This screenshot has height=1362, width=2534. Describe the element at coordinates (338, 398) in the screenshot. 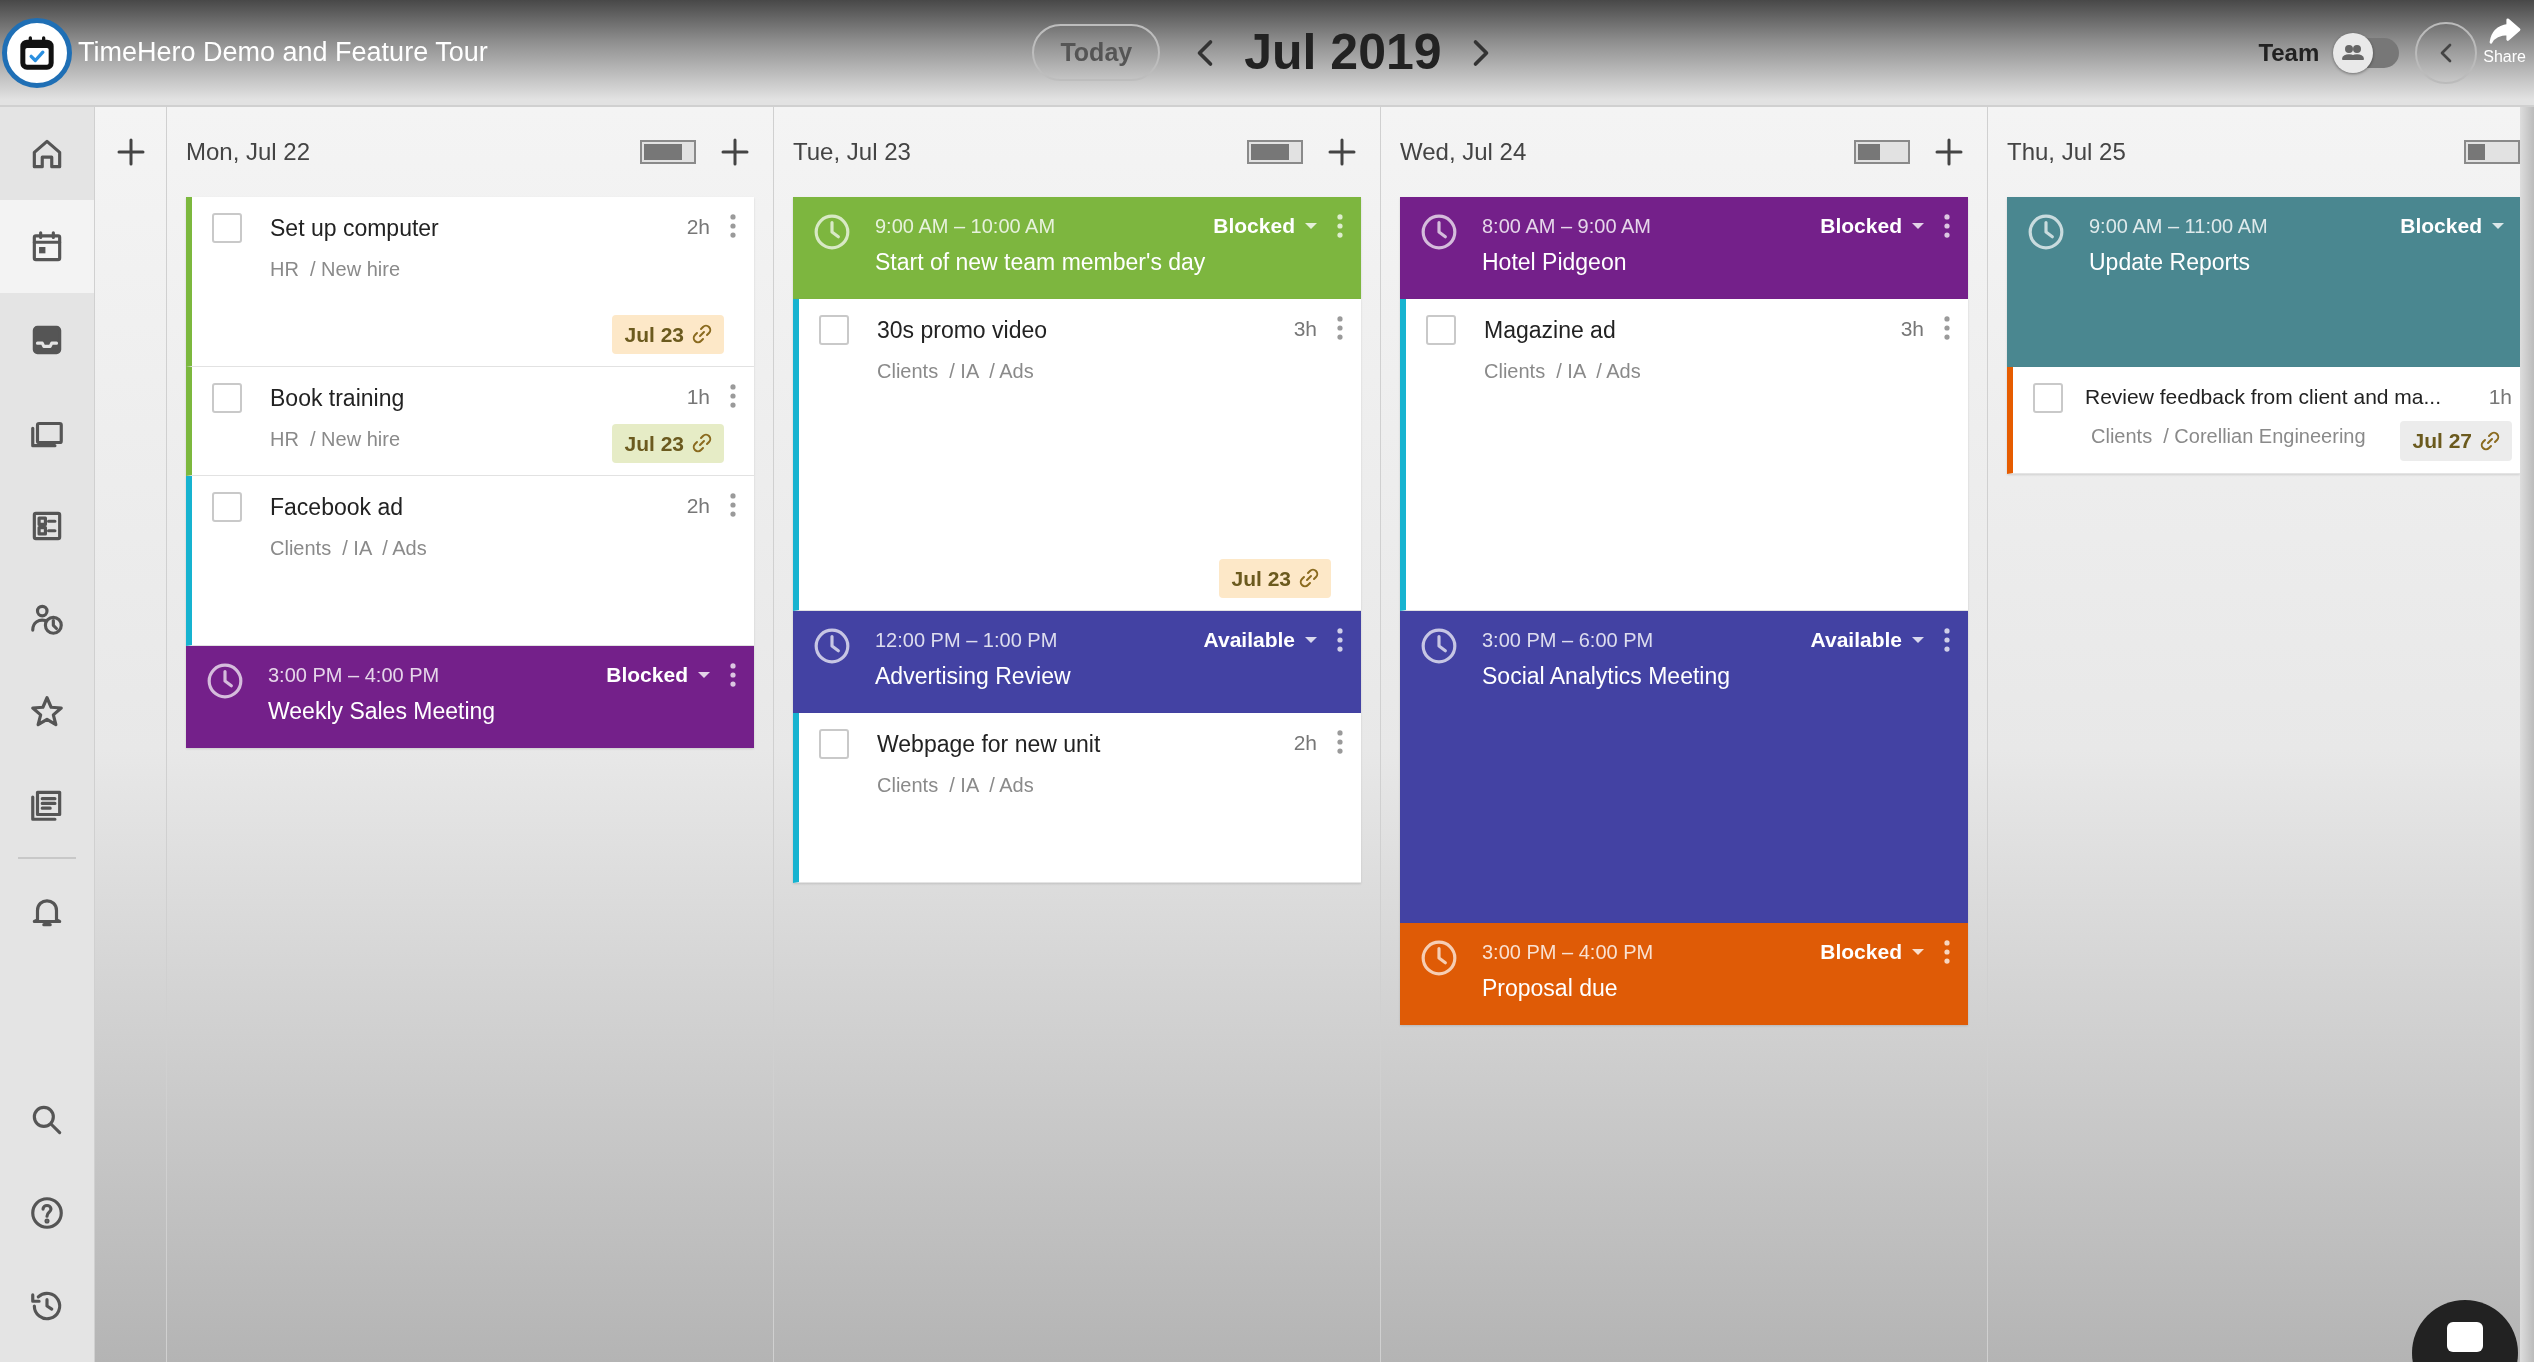

I see `task-title: Book training` at that location.